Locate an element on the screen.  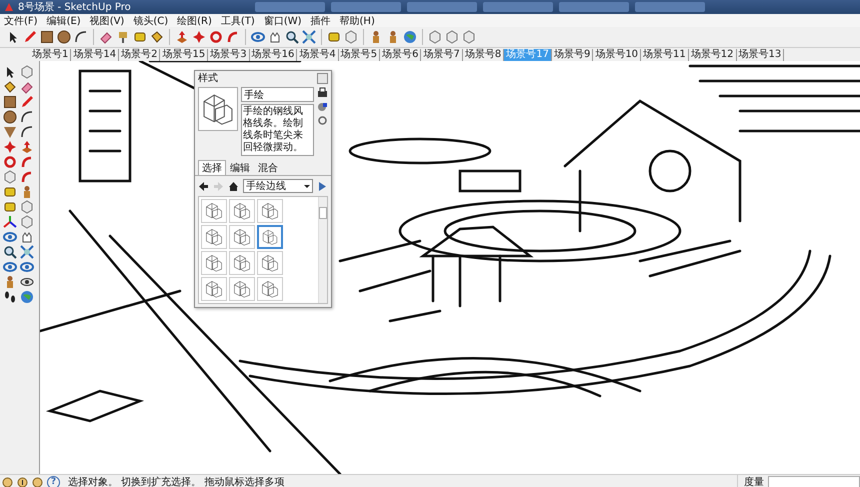
menu-item: 视图(V) is located at coordinates (107, 21).